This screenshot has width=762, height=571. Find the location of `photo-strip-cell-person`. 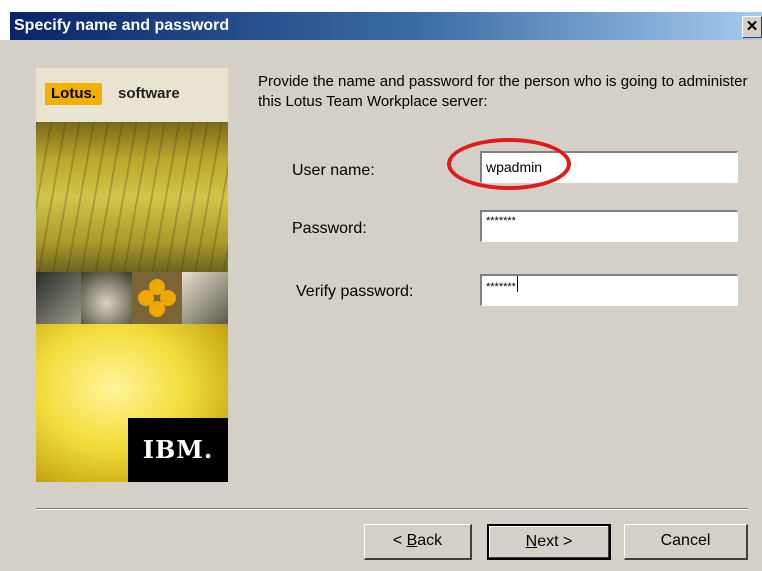

photo-strip-cell-person is located at coordinates (58, 298).